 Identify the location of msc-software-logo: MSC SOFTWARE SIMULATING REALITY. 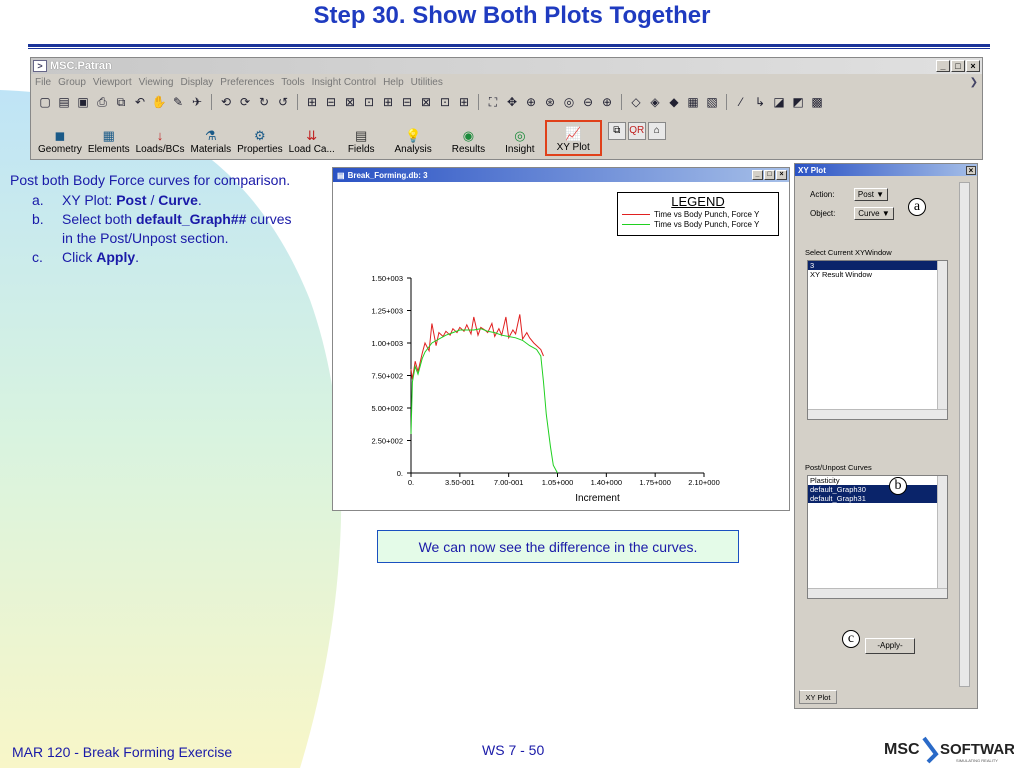
(949, 750).